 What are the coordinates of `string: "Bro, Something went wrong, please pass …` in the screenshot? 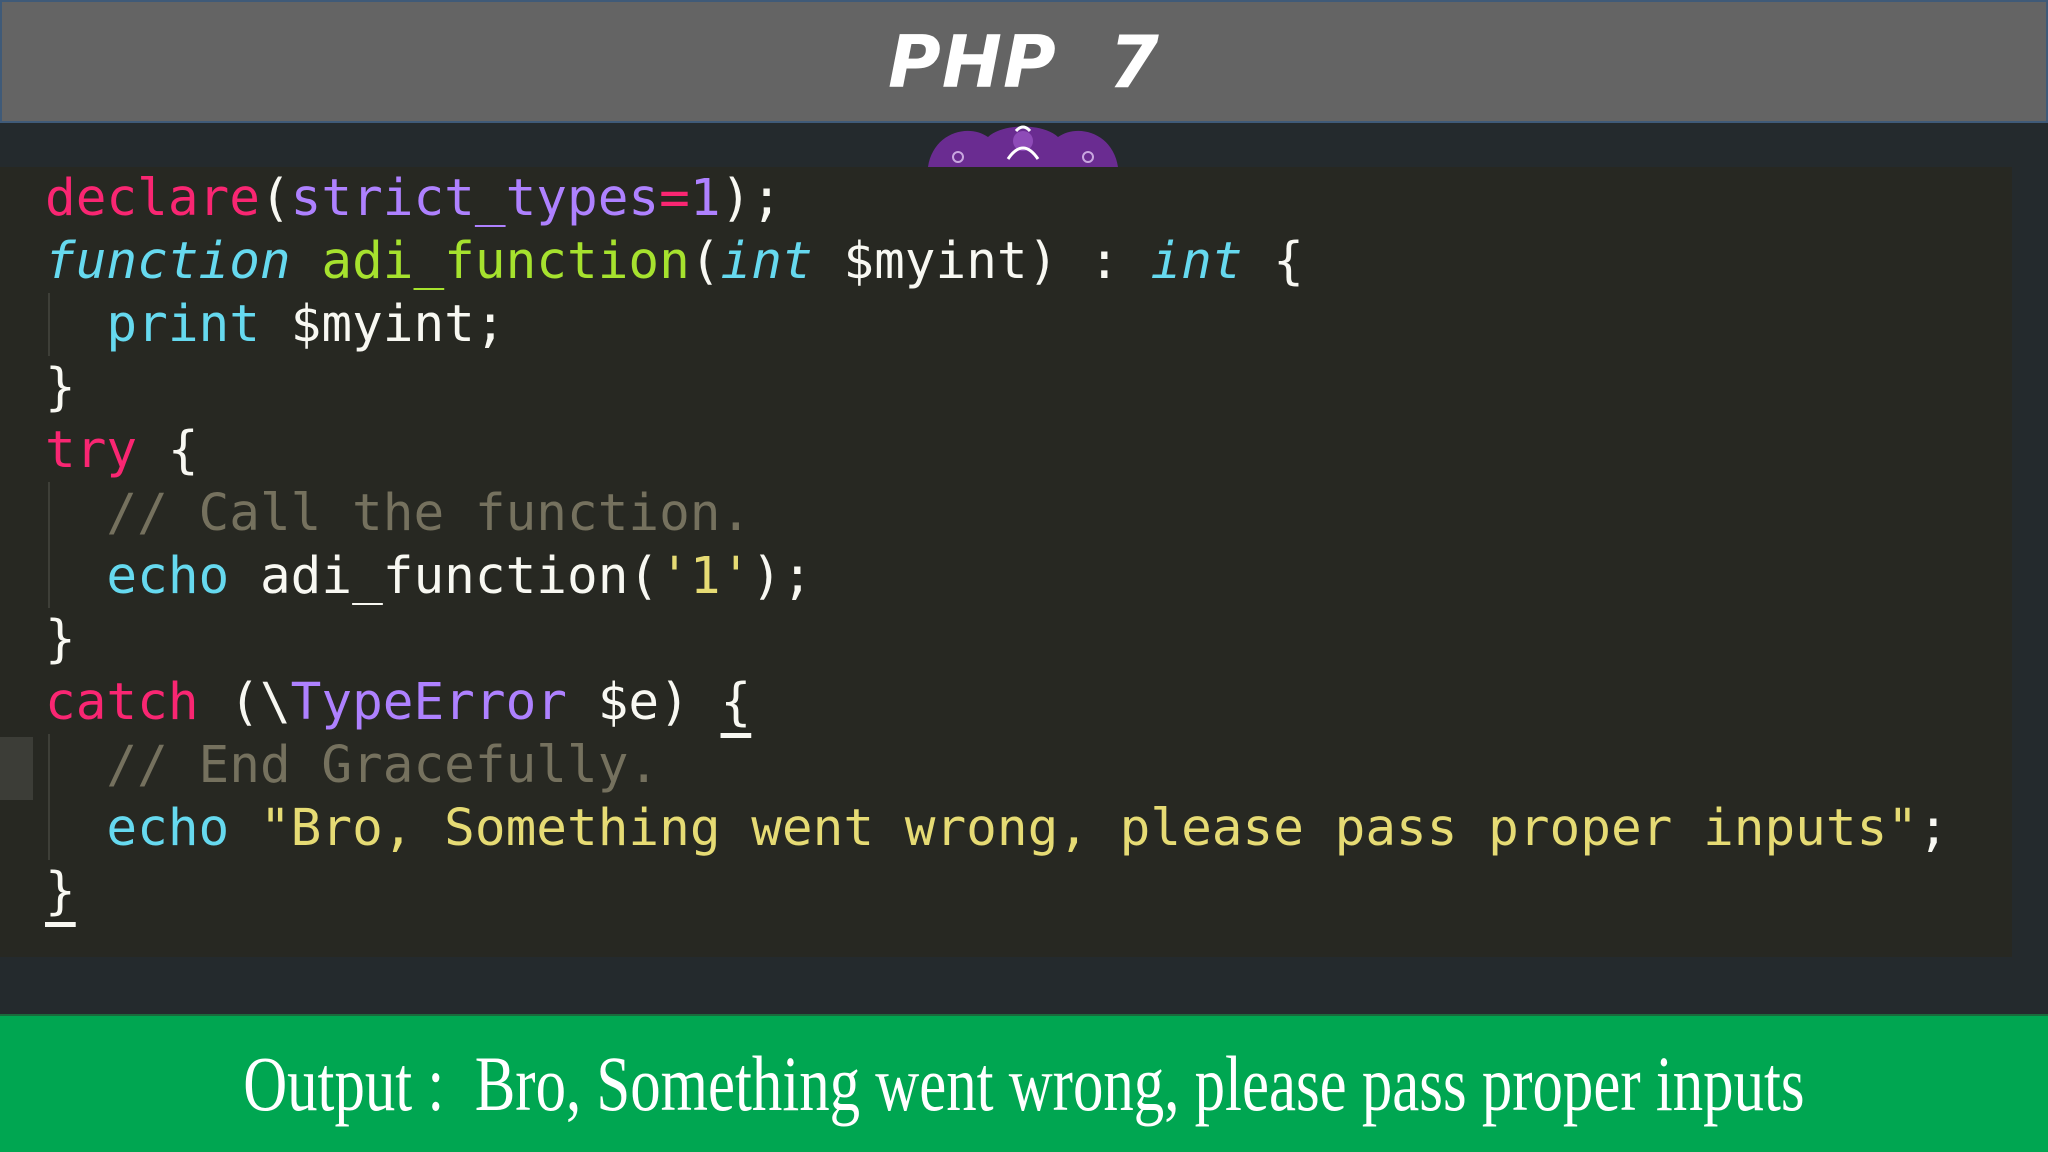 It's located at (1074, 828).